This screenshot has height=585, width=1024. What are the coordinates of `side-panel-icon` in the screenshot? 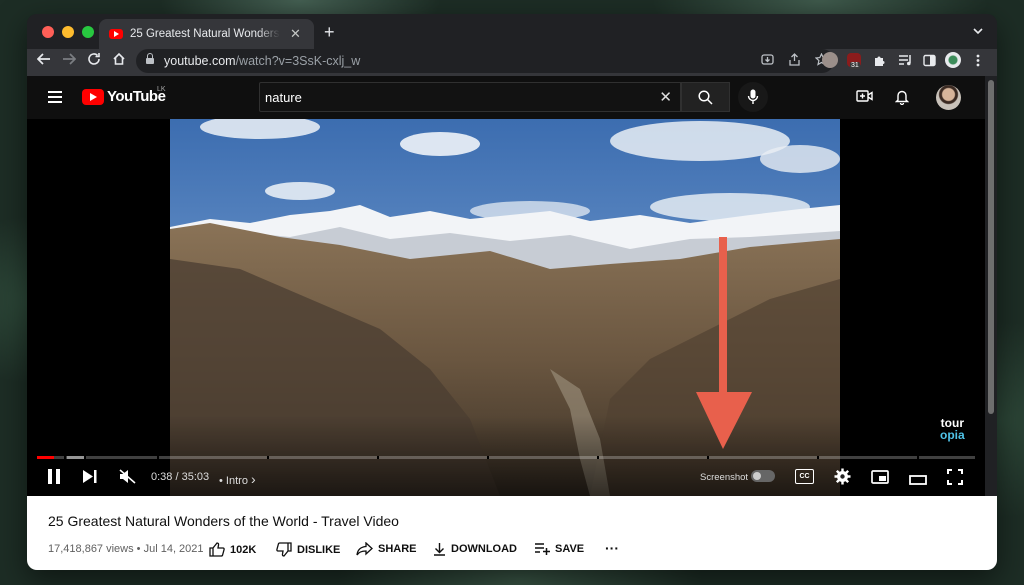 It's located at (929, 62).